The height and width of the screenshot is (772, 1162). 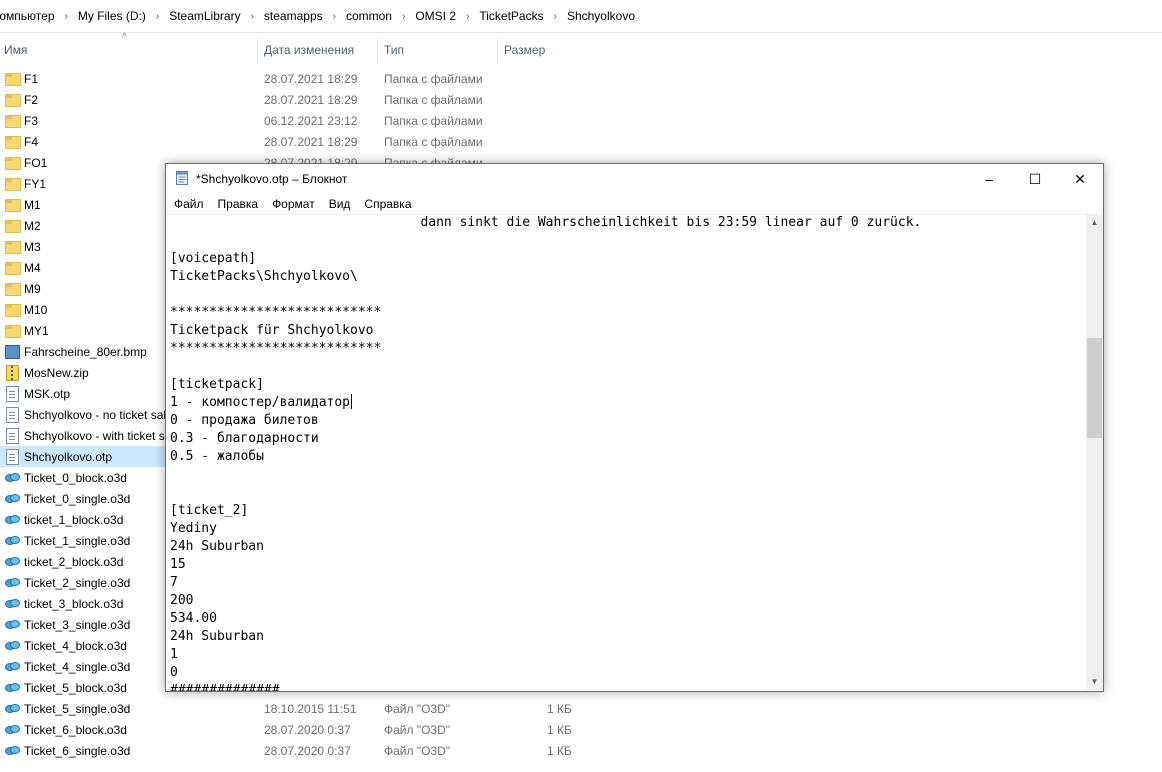 I want to click on breadcrumb-item: OMSI 2, so click(x=435, y=16).